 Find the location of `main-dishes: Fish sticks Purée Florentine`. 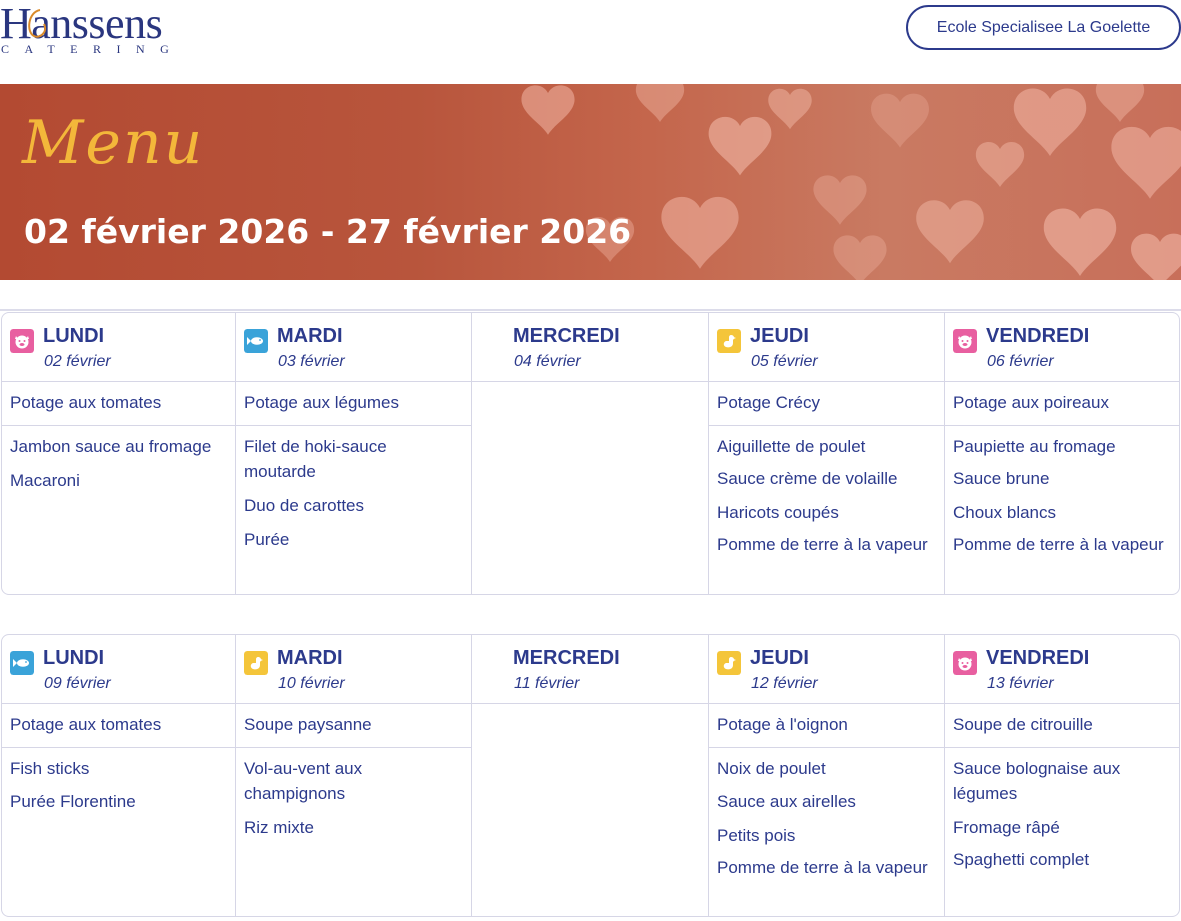

main-dishes: Fish sticks Purée Florentine is located at coordinates (118, 781).